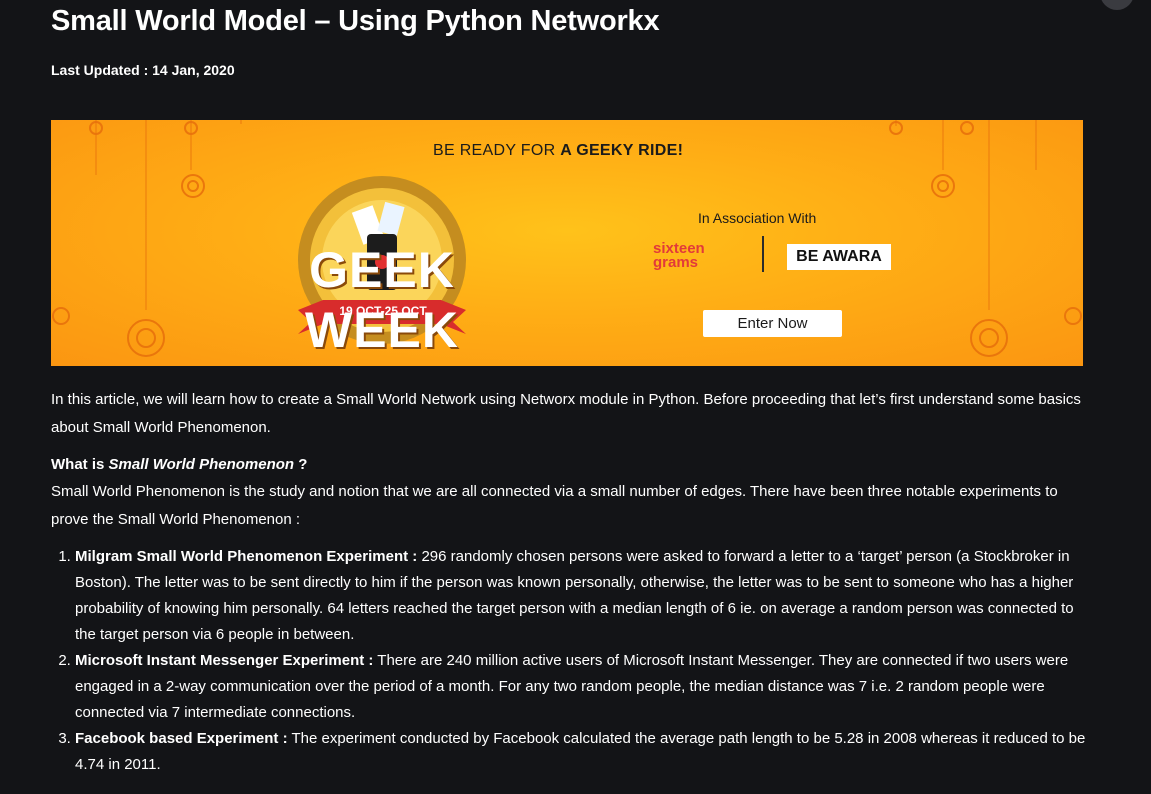 The width and height of the screenshot is (1151, 794). Describe the element at coordinates (301, 464) in the screenshot. I see `question-suffix: ?` at that location.